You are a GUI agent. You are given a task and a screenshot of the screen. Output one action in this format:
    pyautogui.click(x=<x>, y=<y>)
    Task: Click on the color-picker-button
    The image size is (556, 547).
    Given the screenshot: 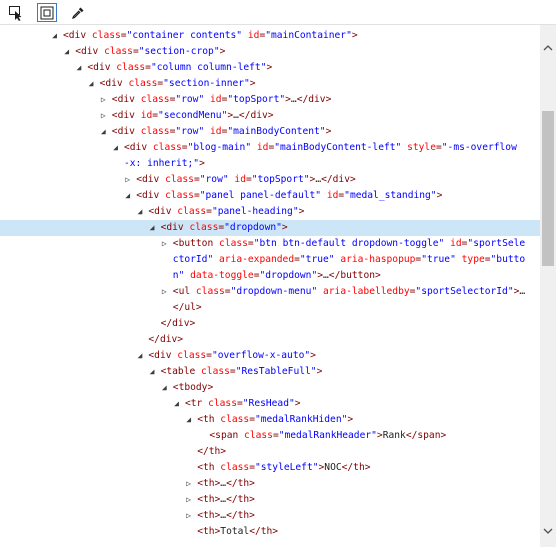 What is the action you would take?
    pyautogui.click(x=78, y=12)
    